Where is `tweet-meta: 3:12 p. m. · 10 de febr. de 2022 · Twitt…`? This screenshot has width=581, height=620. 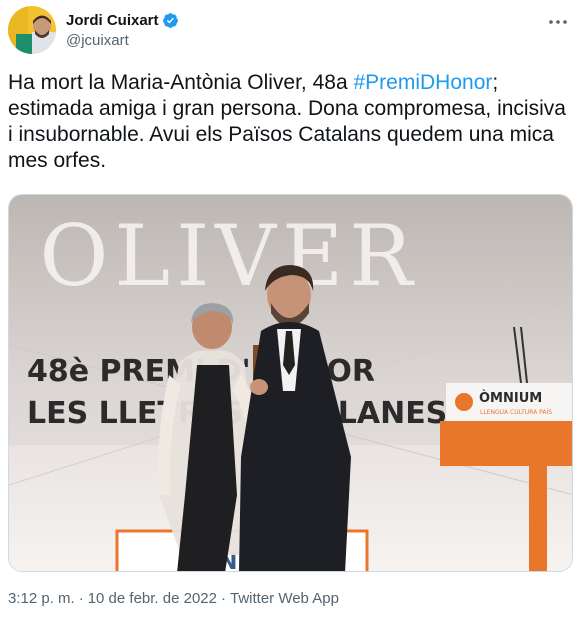 tweet-meta: 3:12 p. m. · 10 de febr. de 2022 · Twitt… is located at coordinates (173, 598).